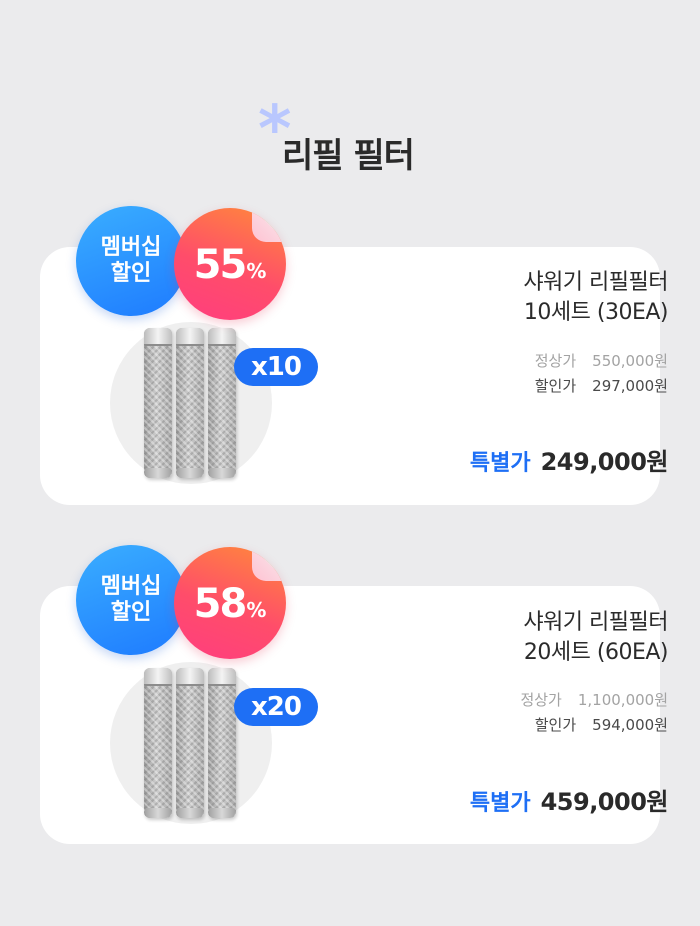  I want to click on quantity-badge: x10, so click(276, 367).